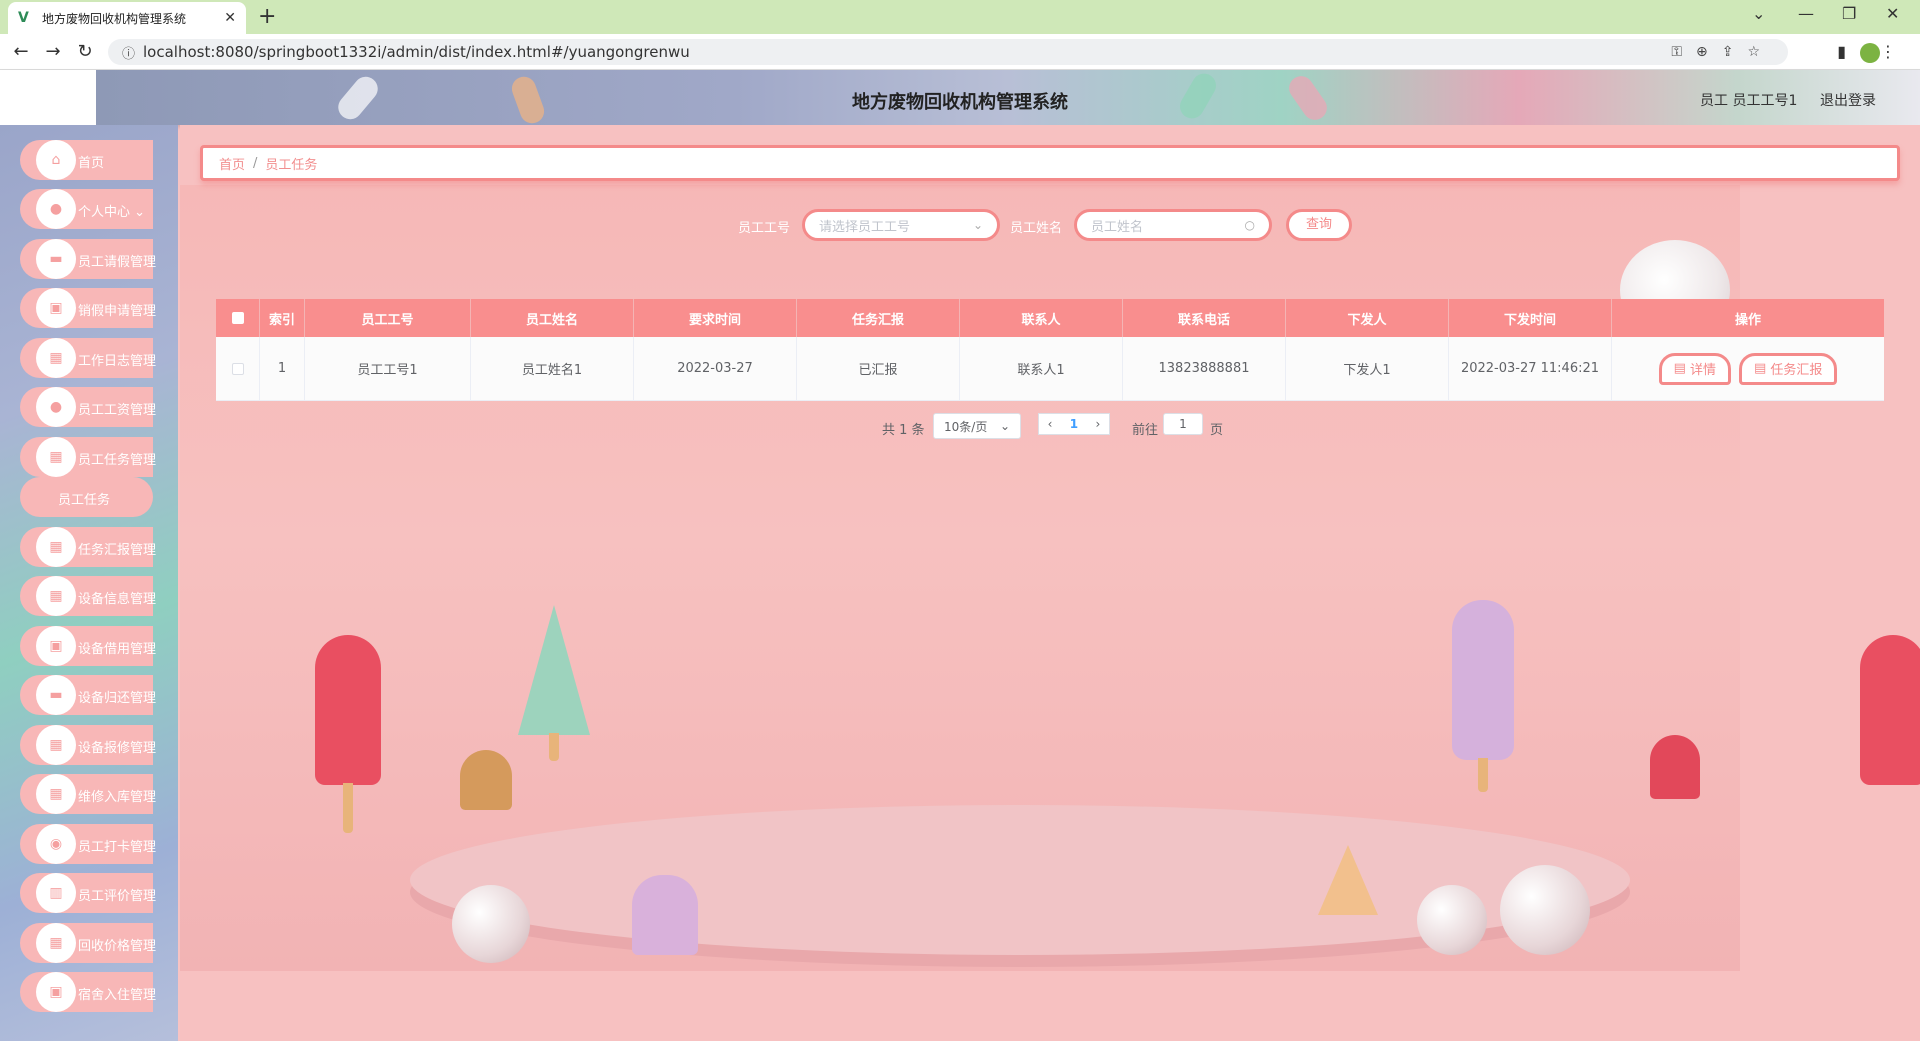 The width and height of the screenshot is (1920, 1041). I want to click on sidebar-item-label: 宿舍入住管理, so click(117, 995).